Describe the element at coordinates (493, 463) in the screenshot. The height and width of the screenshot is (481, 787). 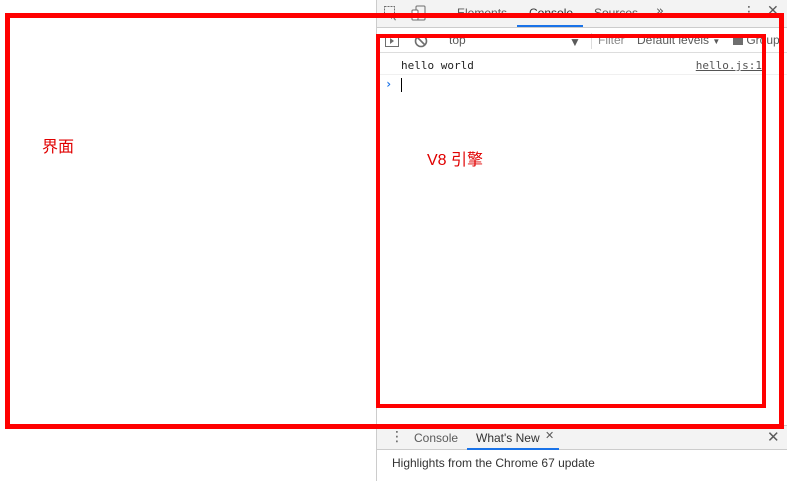
I see `whats-new-highlight: Highlights from the Chrome 67 update` at that location.